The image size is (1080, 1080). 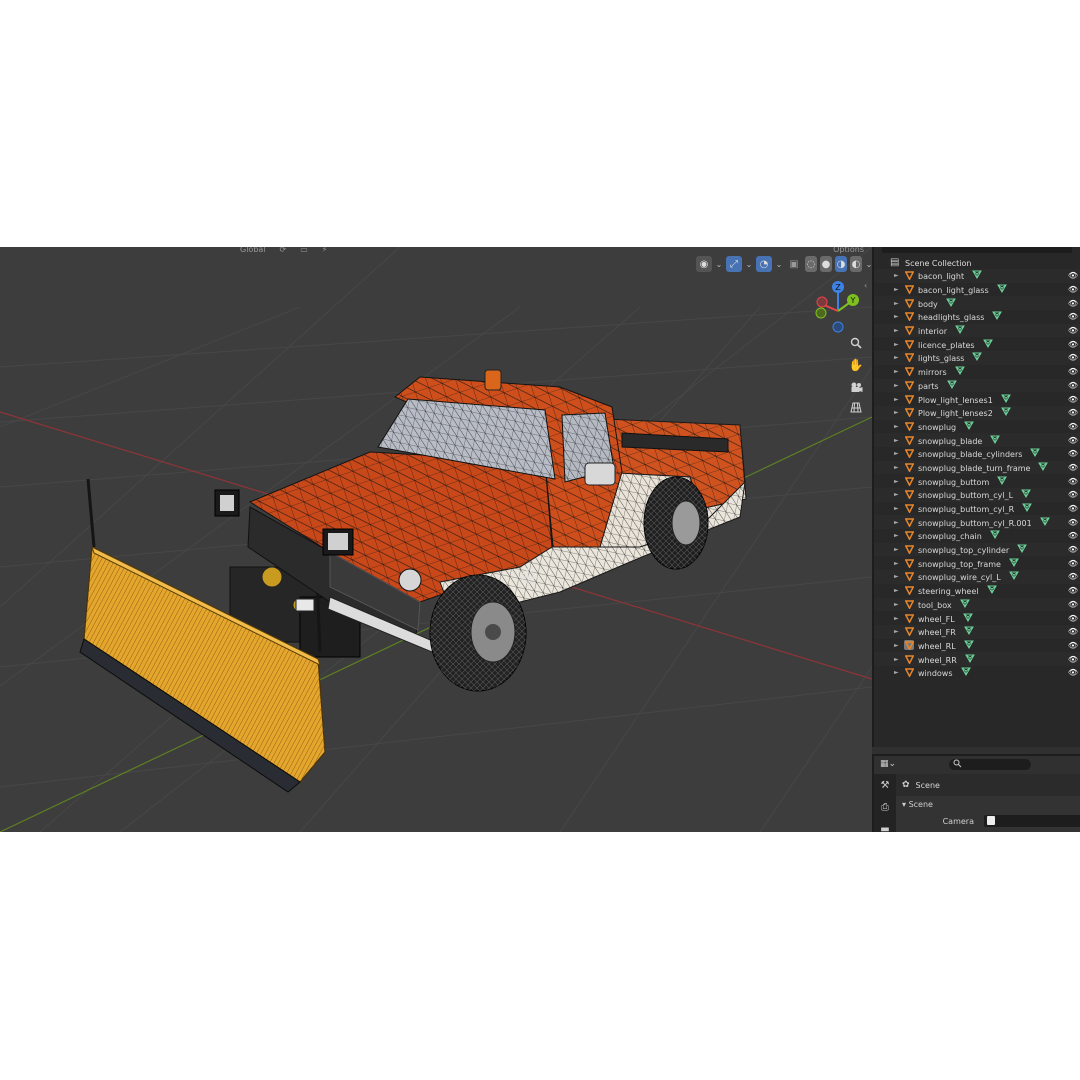 I want to click on sidebar-toggle-icon: ‹, so click(x=865, y=285).